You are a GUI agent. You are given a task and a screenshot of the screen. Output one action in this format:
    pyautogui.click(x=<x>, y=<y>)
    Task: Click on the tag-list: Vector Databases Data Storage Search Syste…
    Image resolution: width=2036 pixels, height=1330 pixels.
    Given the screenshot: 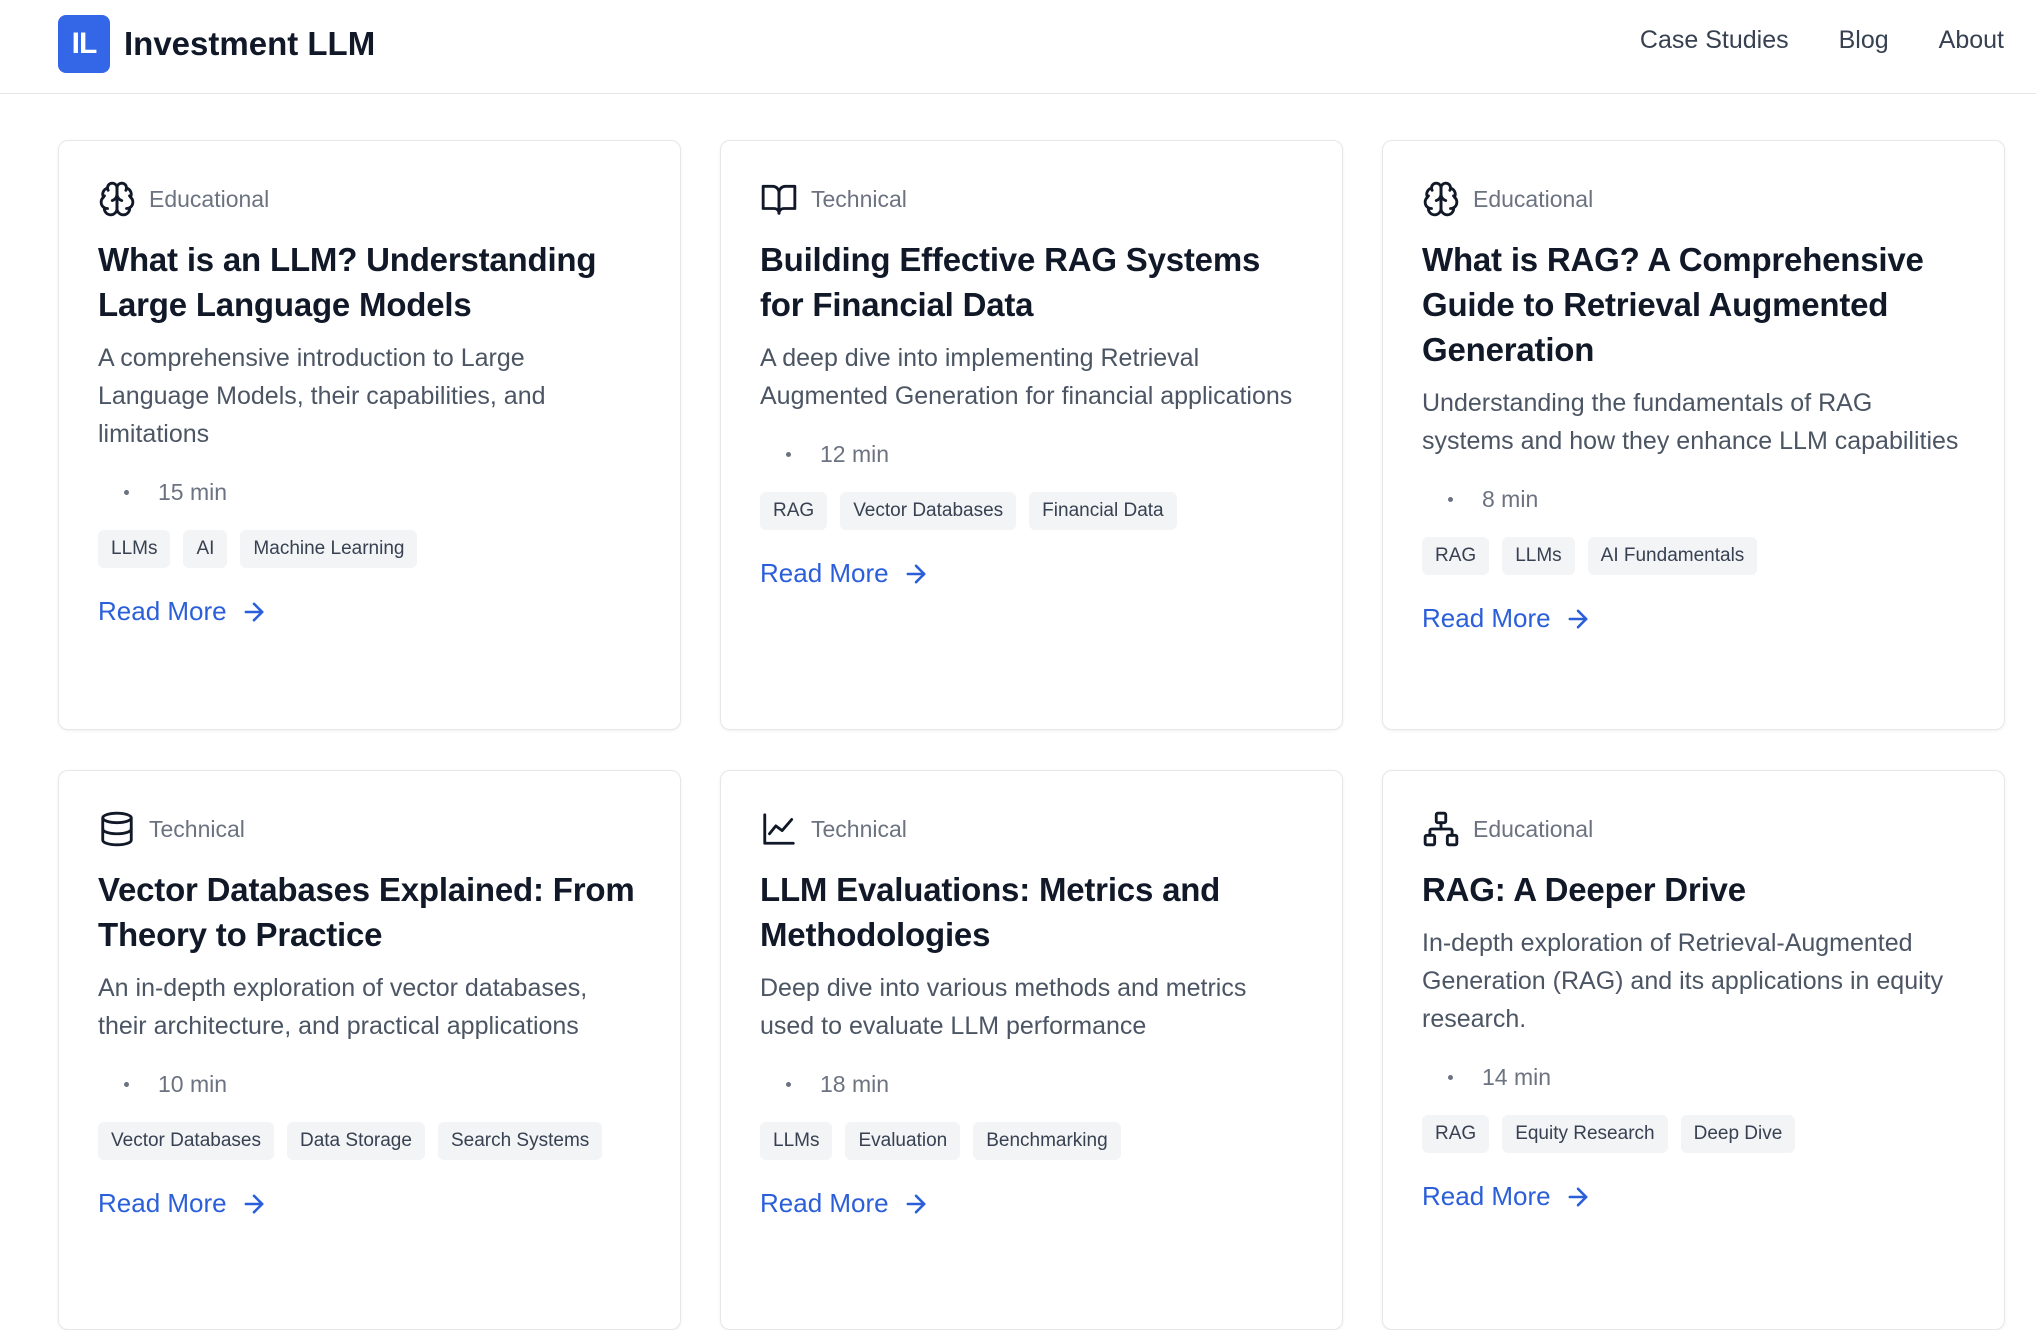 What is the action you would take?
    pyautogui.click(x=369, y=1141)
    